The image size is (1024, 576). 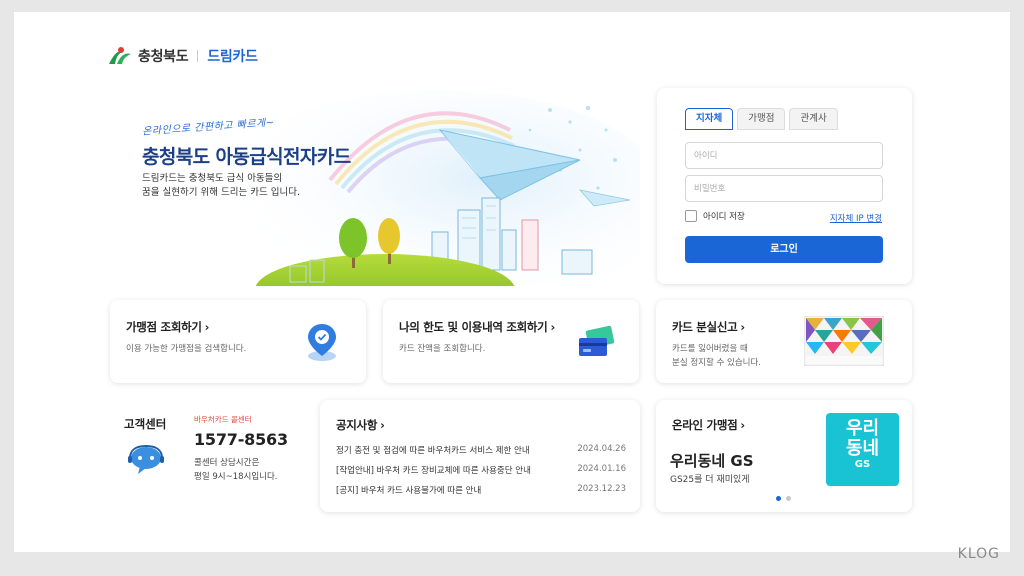 I want to click on tab-affiliate: 관계사, so click(x=813, y=119).